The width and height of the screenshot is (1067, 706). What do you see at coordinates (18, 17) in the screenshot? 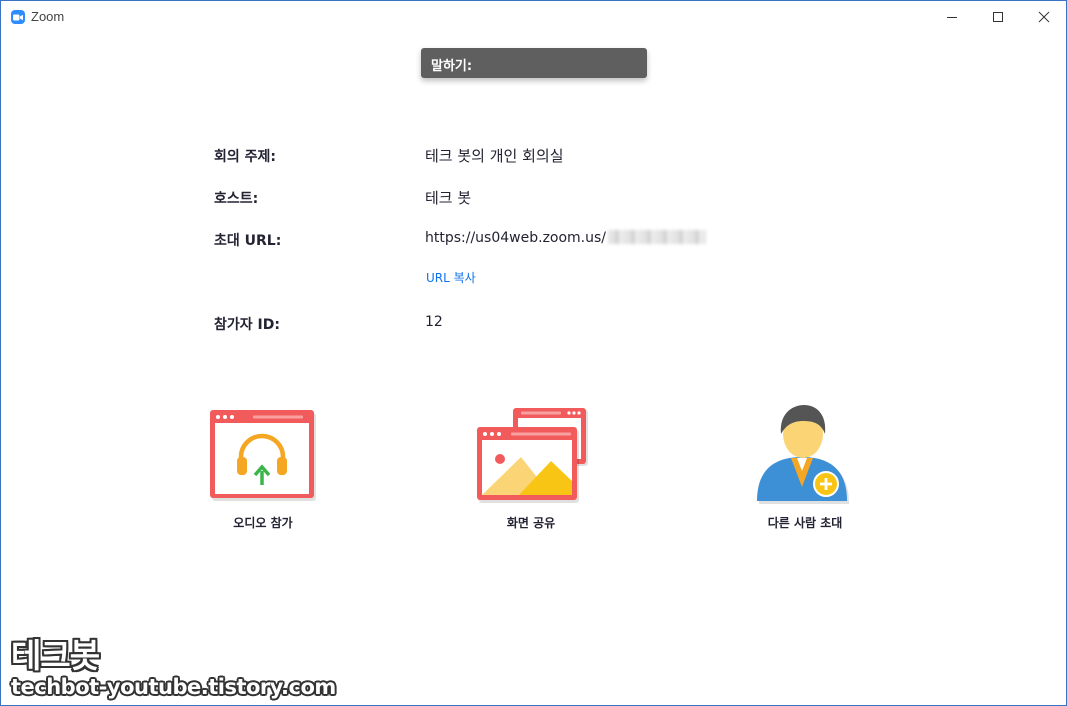
I see `zoom-logo-icon` at bounding box center [18, 17].